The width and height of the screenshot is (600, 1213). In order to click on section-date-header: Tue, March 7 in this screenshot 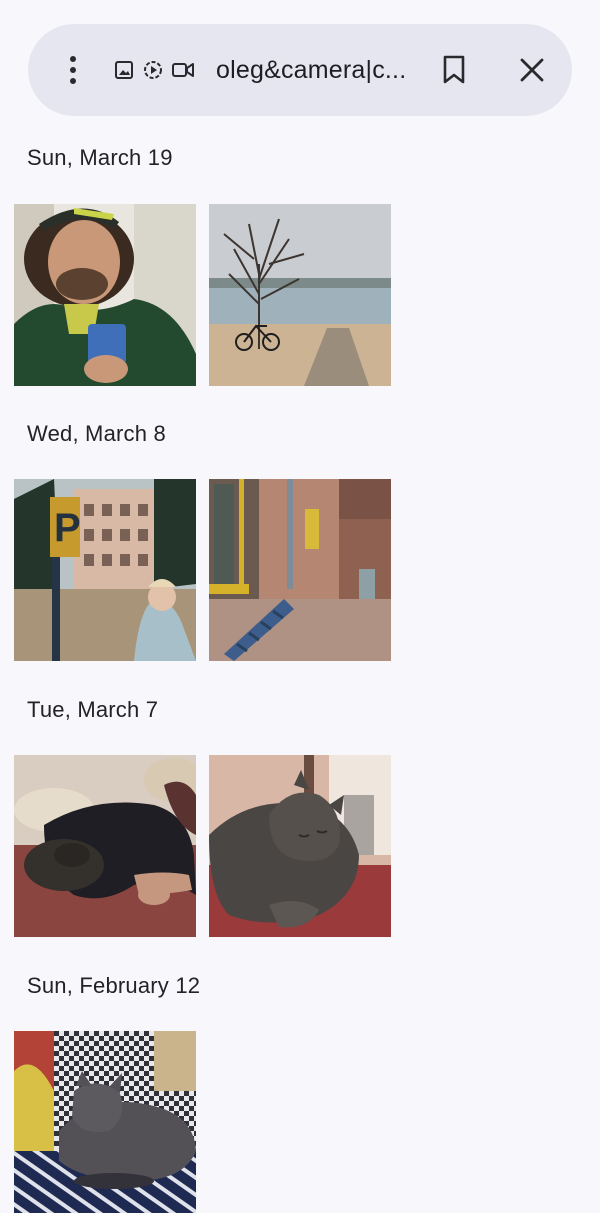, I will do `click(93, 709)`.